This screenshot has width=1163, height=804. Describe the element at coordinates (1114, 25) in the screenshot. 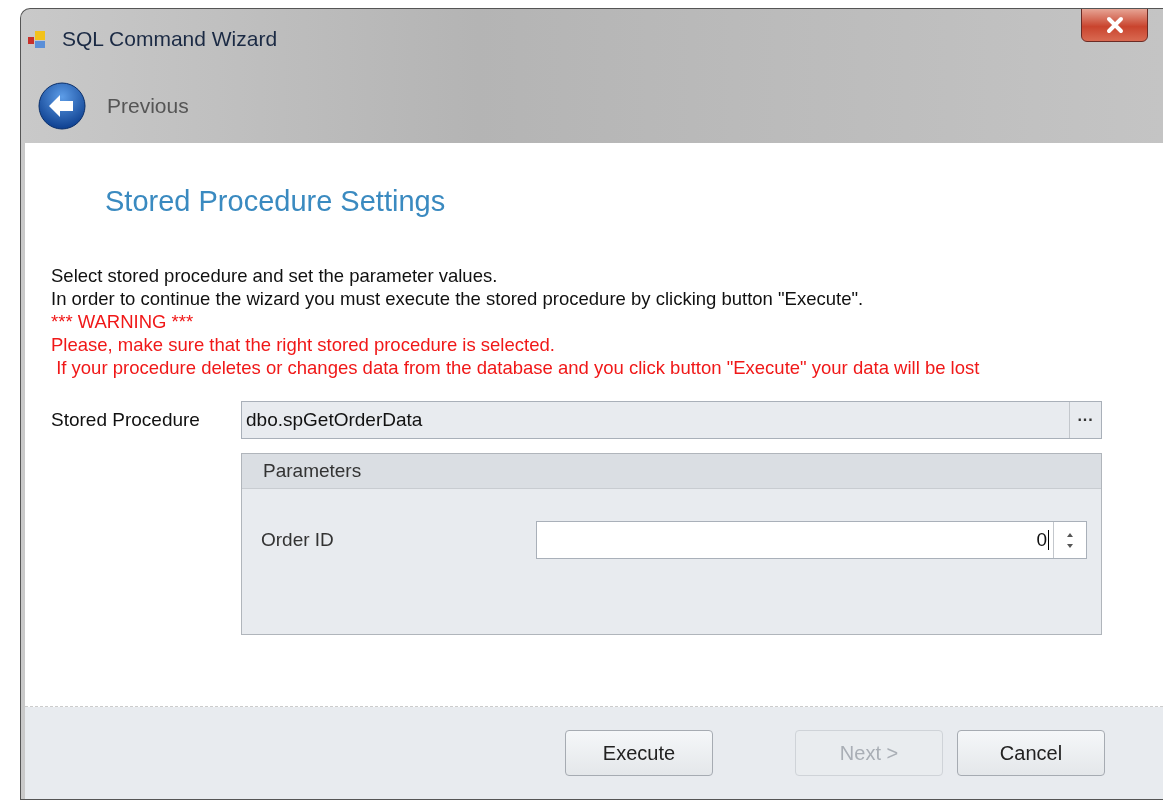

I see `close-button` at that location.